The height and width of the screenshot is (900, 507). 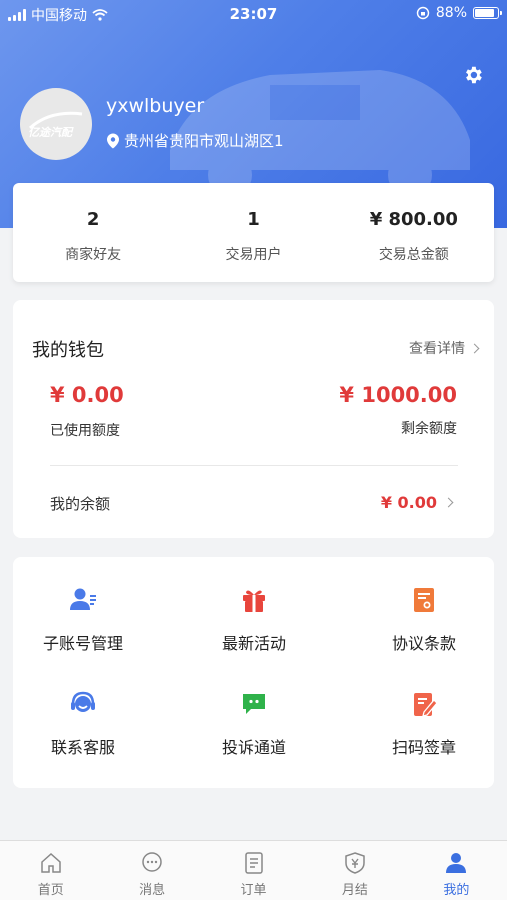 I want to click on wallet-detail-label: 查看详情, so click(x=437, y=349).